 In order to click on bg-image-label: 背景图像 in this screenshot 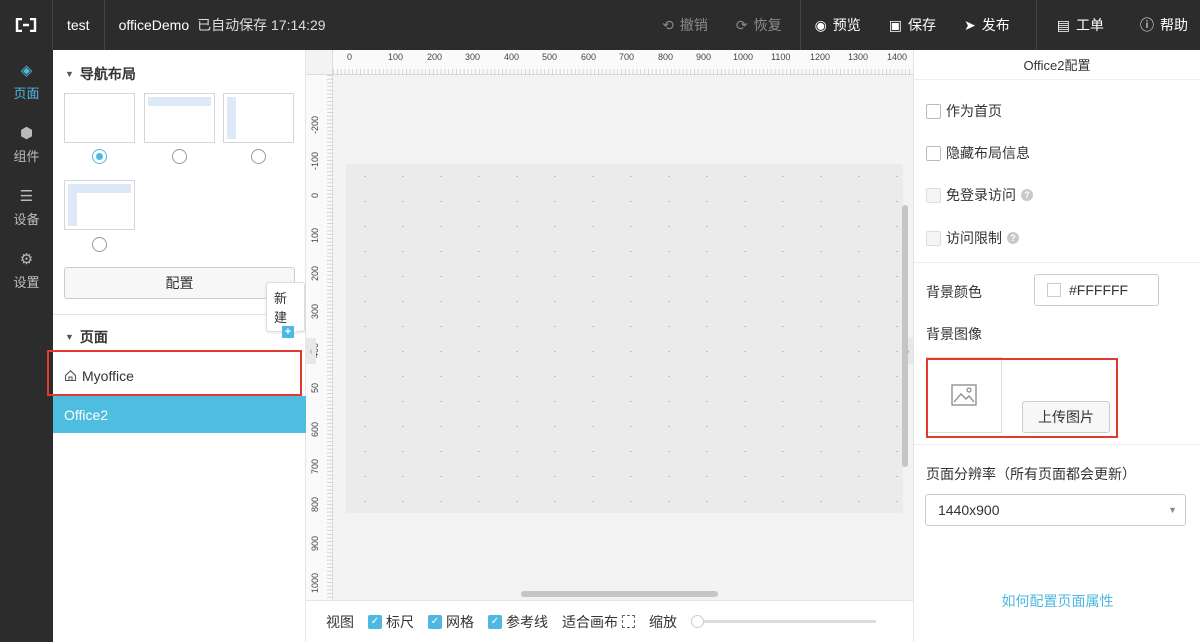, I will do `click(954, 334)`.